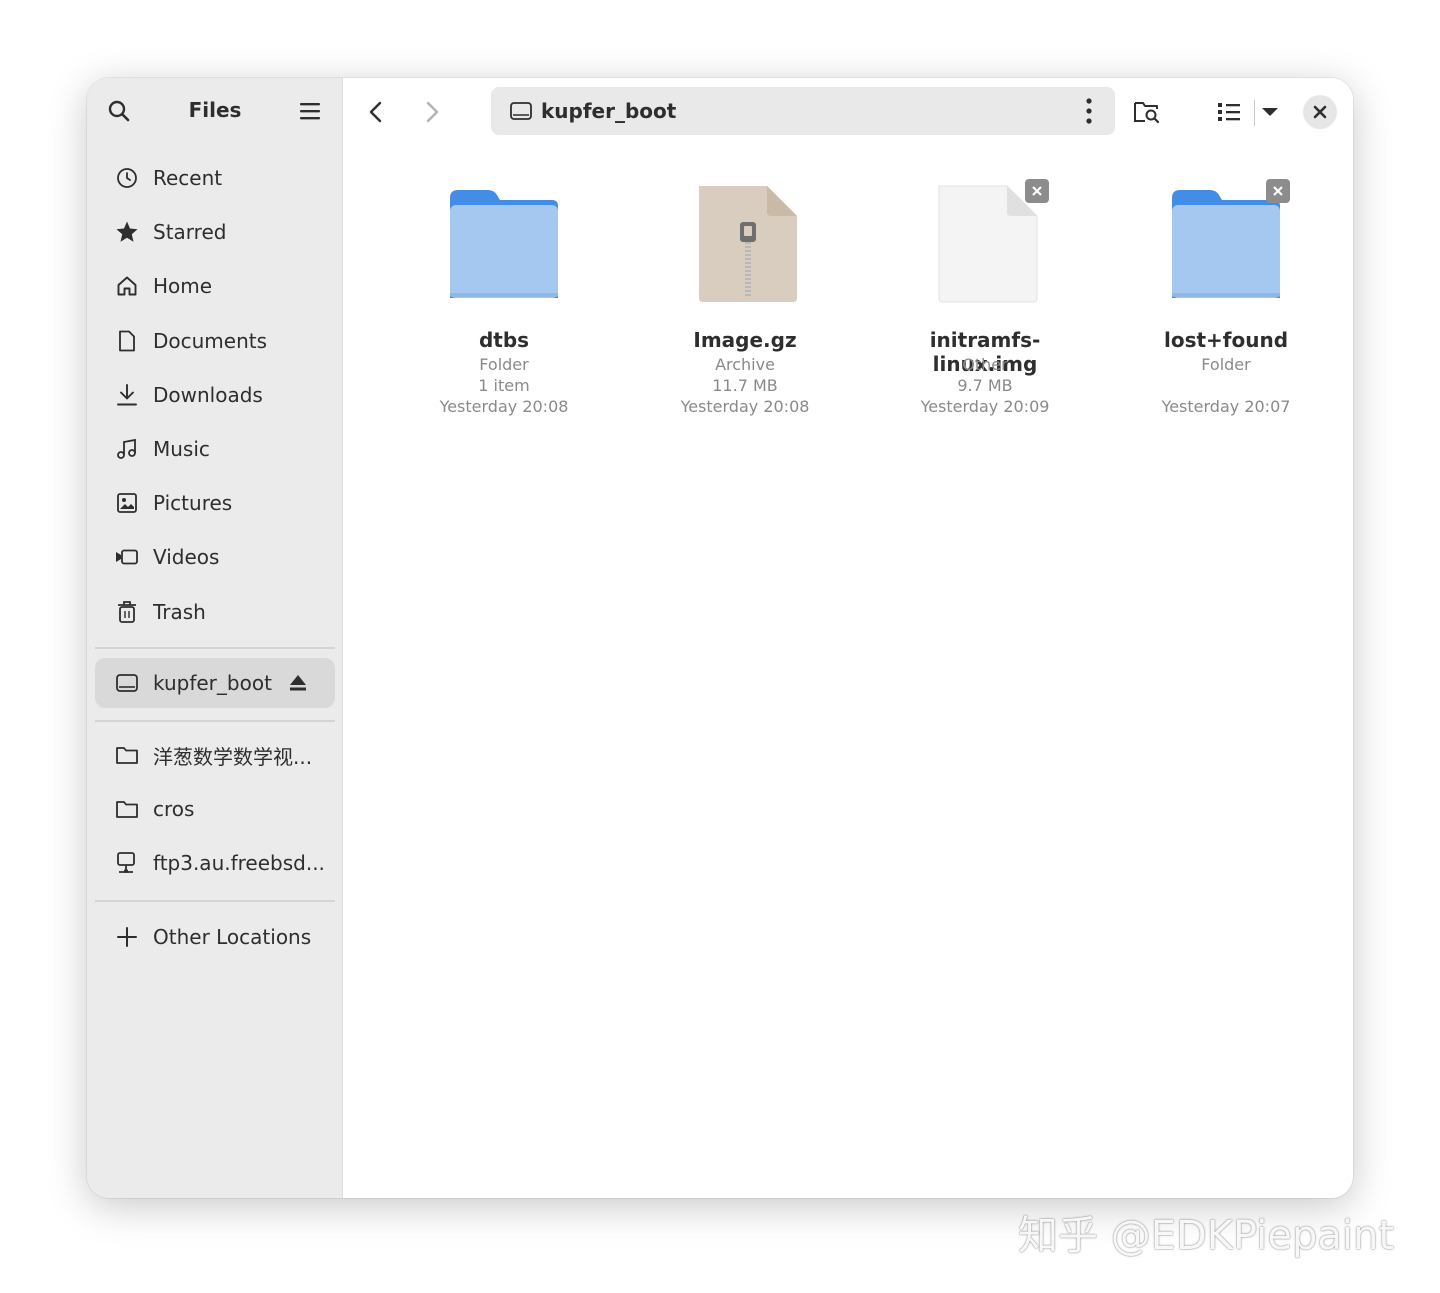 The image size is (1440, 1293). Describe the element at coordinates (174, 809) in the screenshot. I see `sidebar-item-label: cros` at that location.